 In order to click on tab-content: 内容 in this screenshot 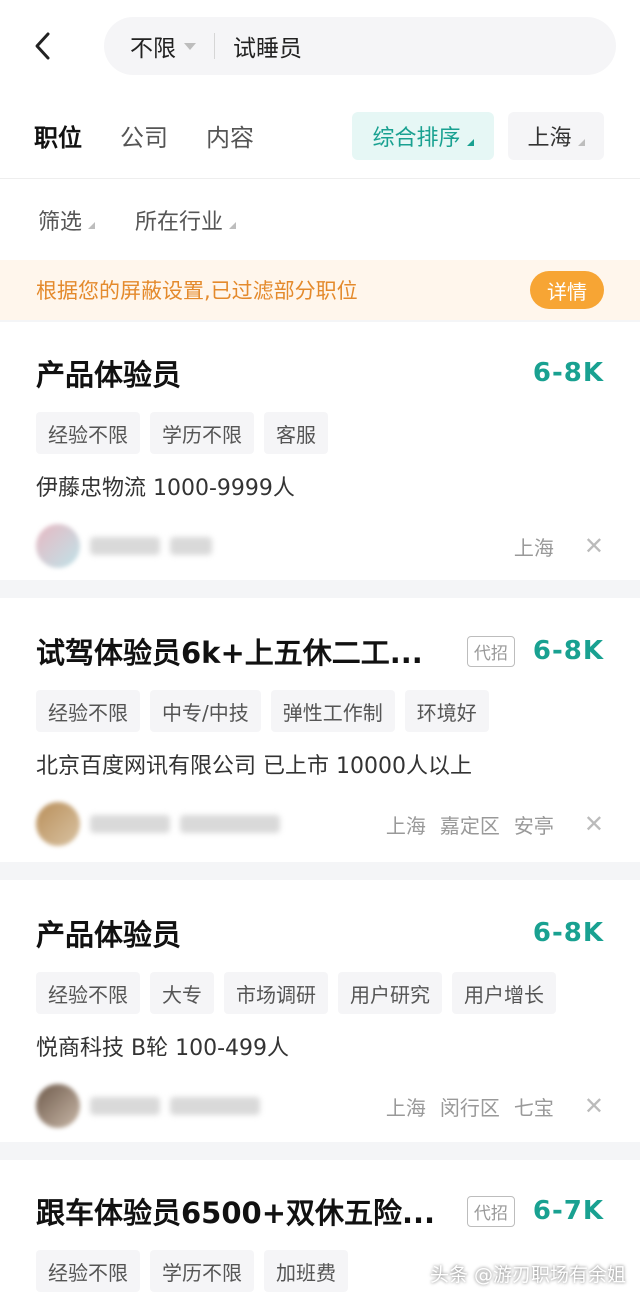, I will do `click(230, 135)`.